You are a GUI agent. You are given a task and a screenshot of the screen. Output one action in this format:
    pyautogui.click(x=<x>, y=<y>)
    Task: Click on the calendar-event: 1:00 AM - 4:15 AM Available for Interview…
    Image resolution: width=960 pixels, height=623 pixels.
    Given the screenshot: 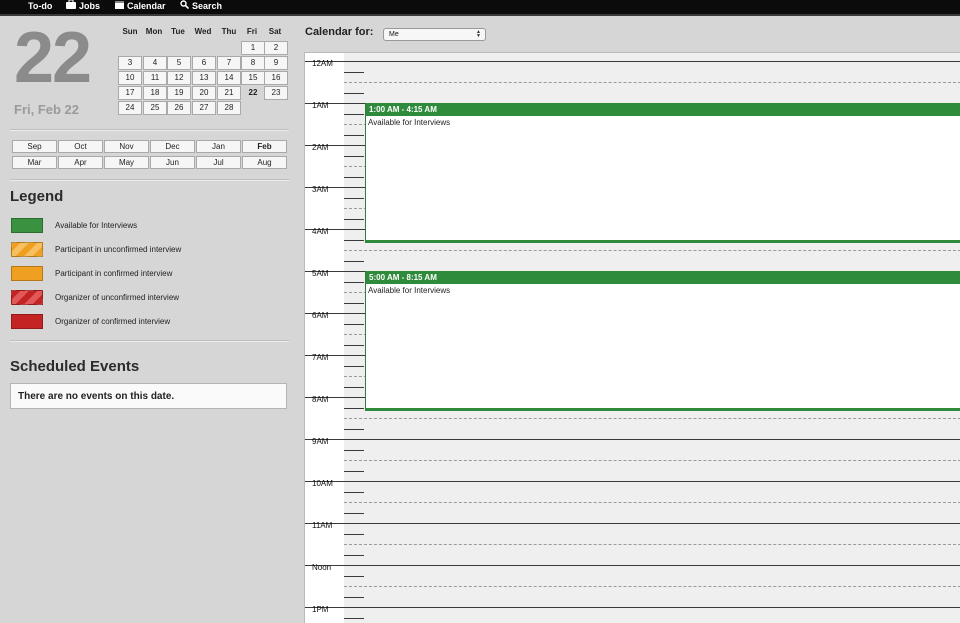 What is the action you would take?
    pyautogui.click(x=662, y=173)
    